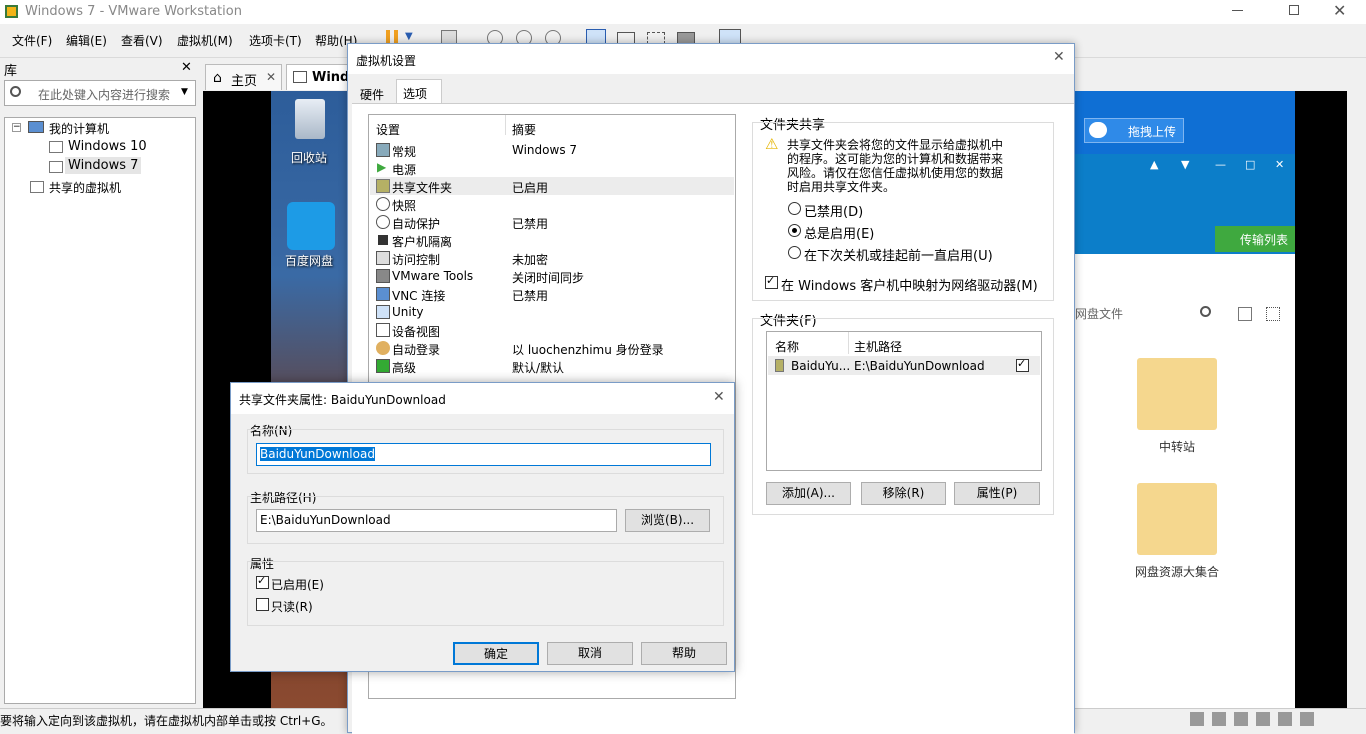 The height and width of the screenshot is (734, 1366). I want to click on baidu-logo-icon, so click(1098, 130).